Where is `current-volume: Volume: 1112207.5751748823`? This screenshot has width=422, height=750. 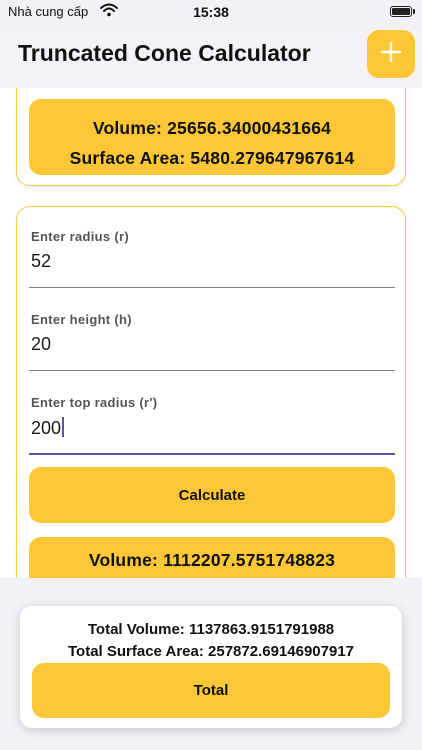 current-volume: Volume: 1112207.5751748823 is located at coordinates (212, 560).